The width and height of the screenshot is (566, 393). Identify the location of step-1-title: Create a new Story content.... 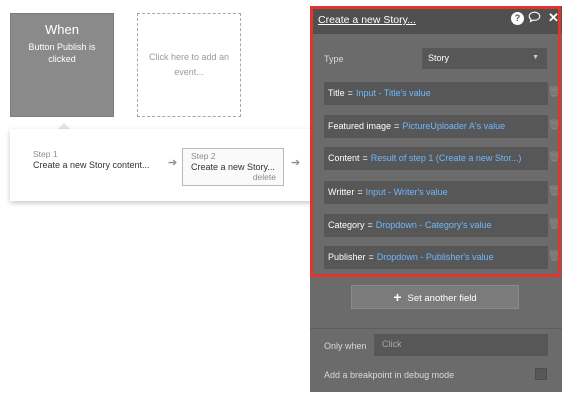
(91, 165).